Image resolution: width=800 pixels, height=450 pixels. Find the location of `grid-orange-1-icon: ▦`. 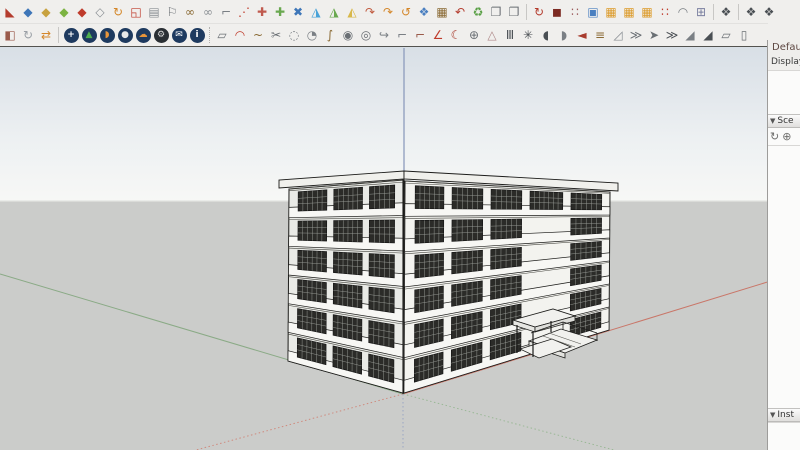

grid-orange-1-icon: ▦ is located at coordinates (611, 11).